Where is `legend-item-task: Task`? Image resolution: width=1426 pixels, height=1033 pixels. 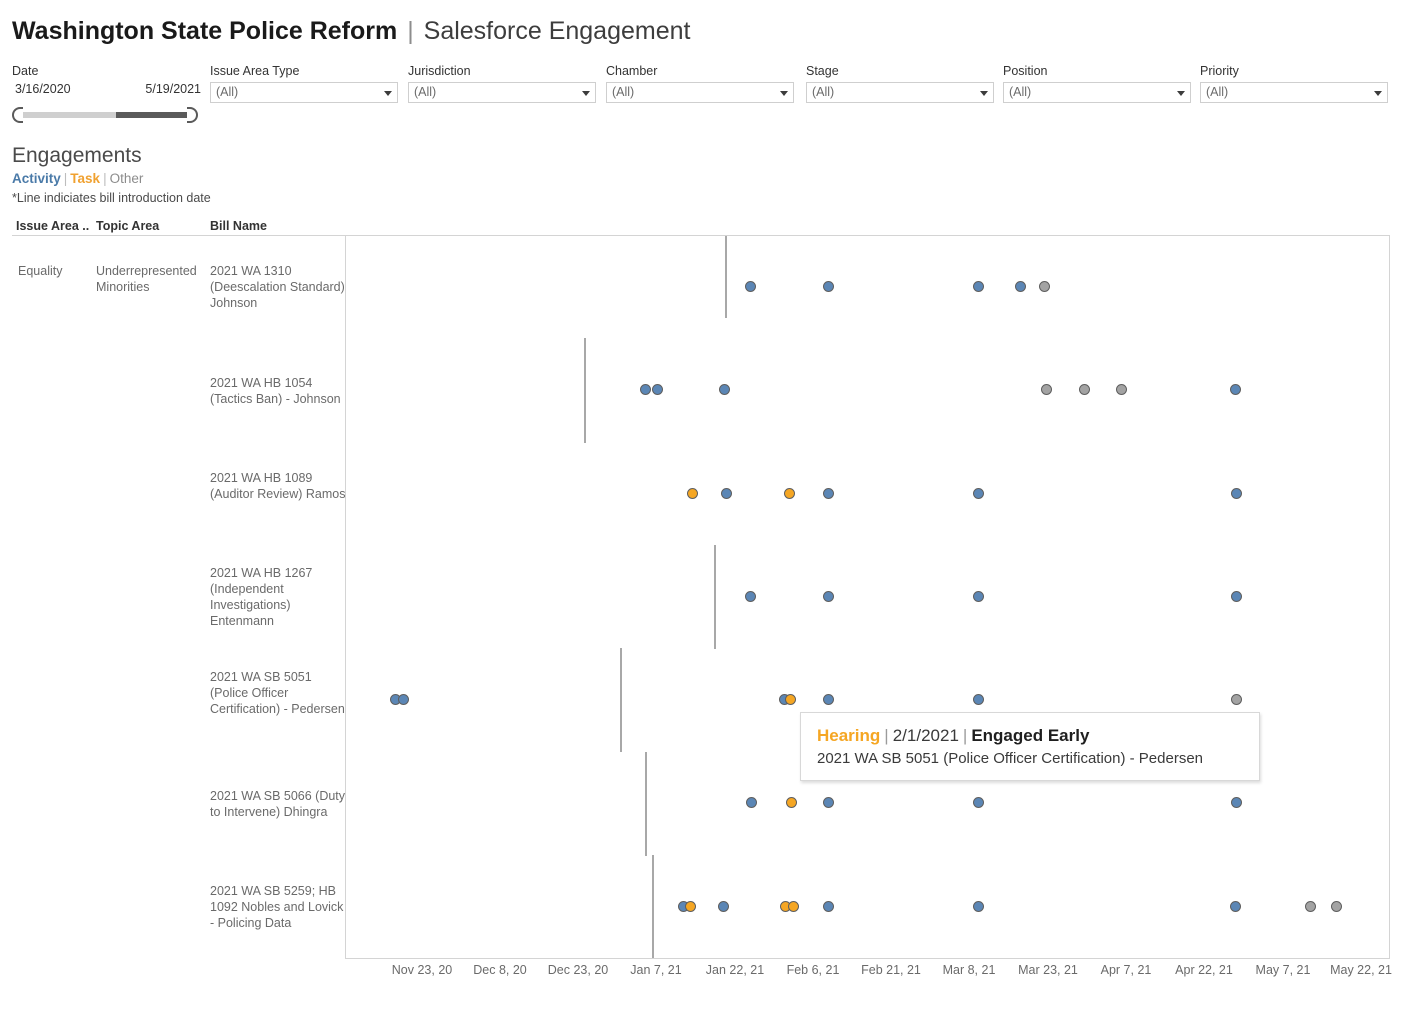 legend-item-task: Task is located at coordinates (85, 178).